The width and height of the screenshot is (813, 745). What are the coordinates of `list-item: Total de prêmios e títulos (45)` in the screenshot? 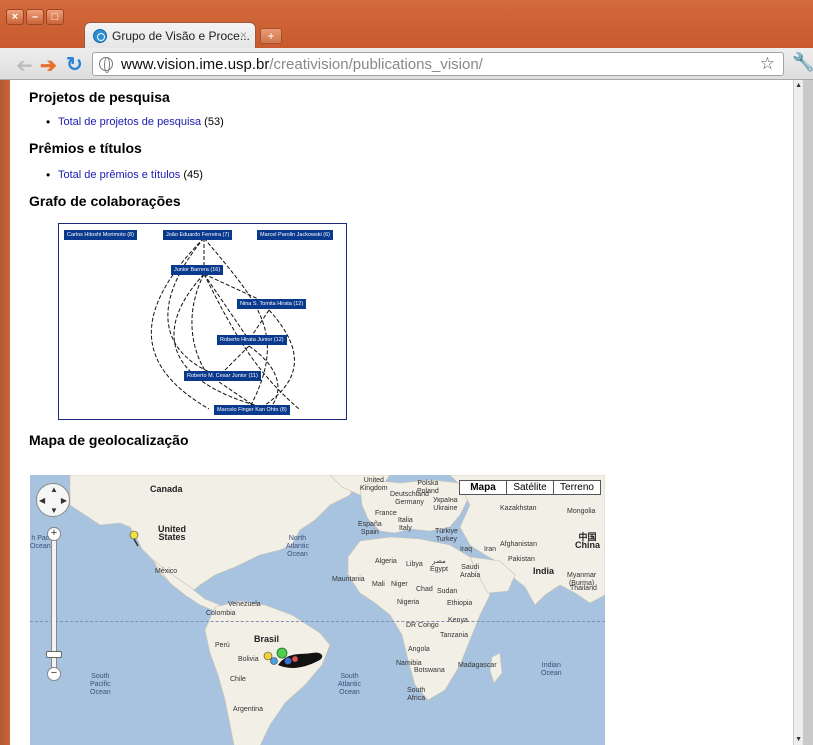 It's located at (124, 175).